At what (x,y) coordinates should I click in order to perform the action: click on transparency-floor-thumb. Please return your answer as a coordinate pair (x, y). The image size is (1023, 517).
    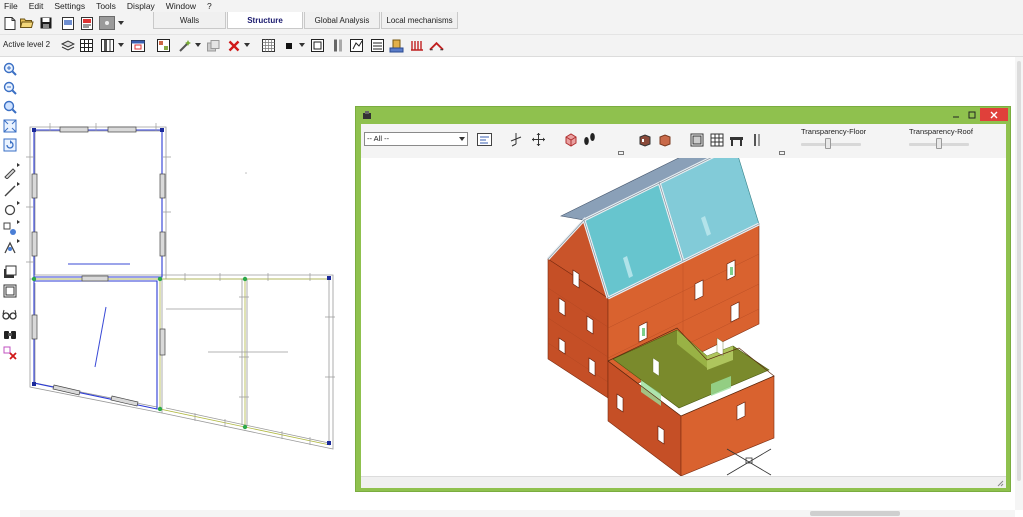
    Looking at the image, I should click on (828, 143).